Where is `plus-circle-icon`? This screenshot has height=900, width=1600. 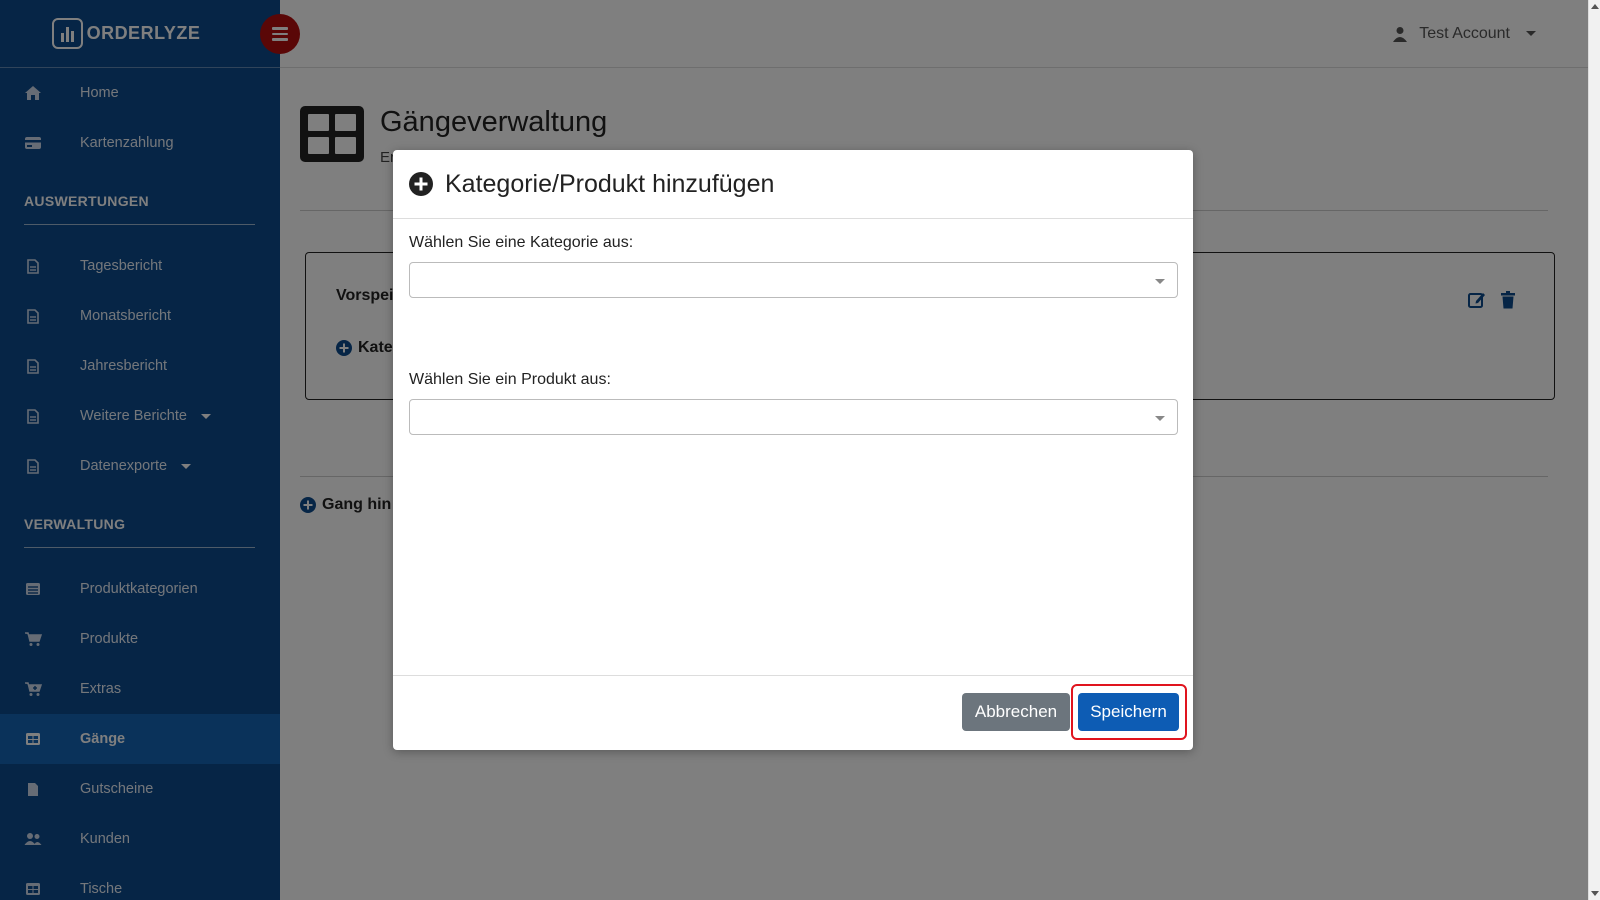
plus-circle-icon is located at coordinates (421, 184).